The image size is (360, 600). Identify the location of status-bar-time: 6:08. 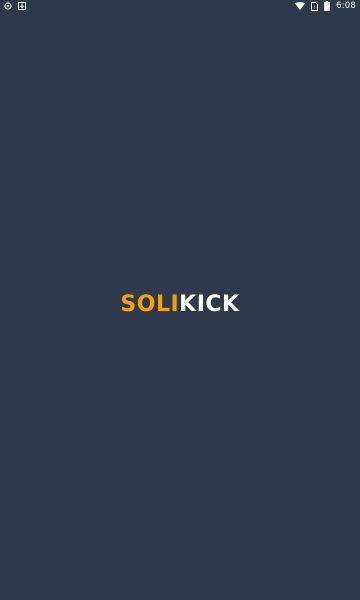
(346, 6).